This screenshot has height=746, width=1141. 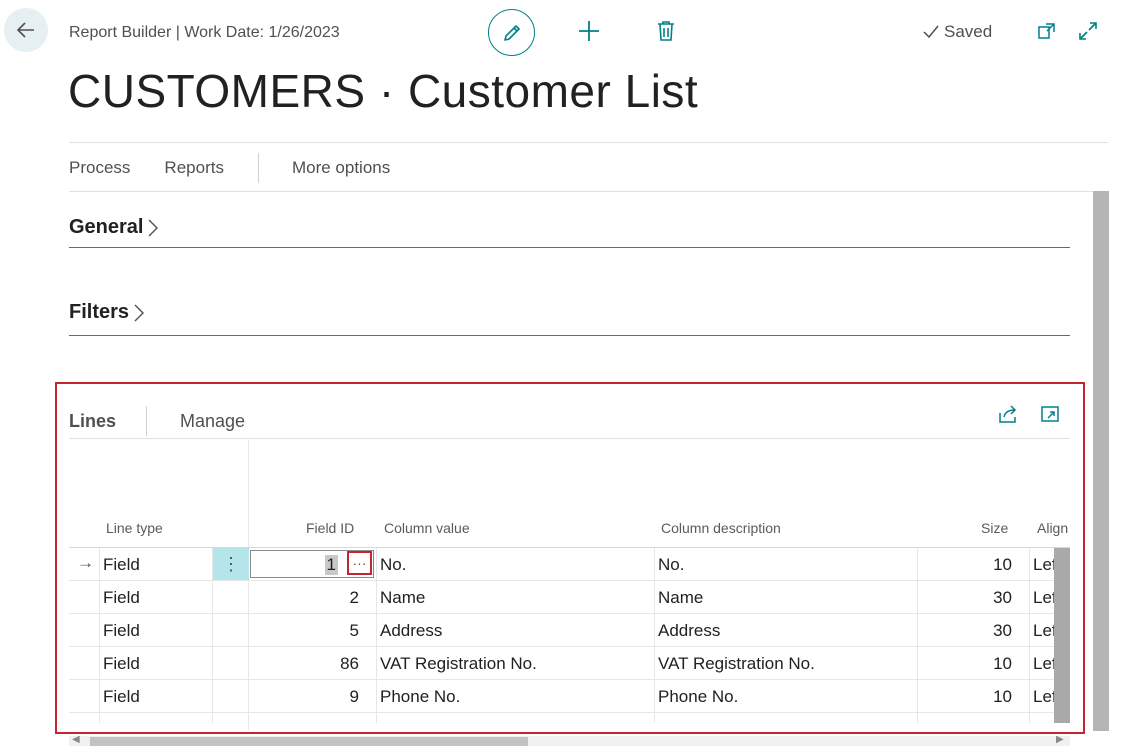 I want to click on cell-column-value: Phone No., so click(x=420, y=697).